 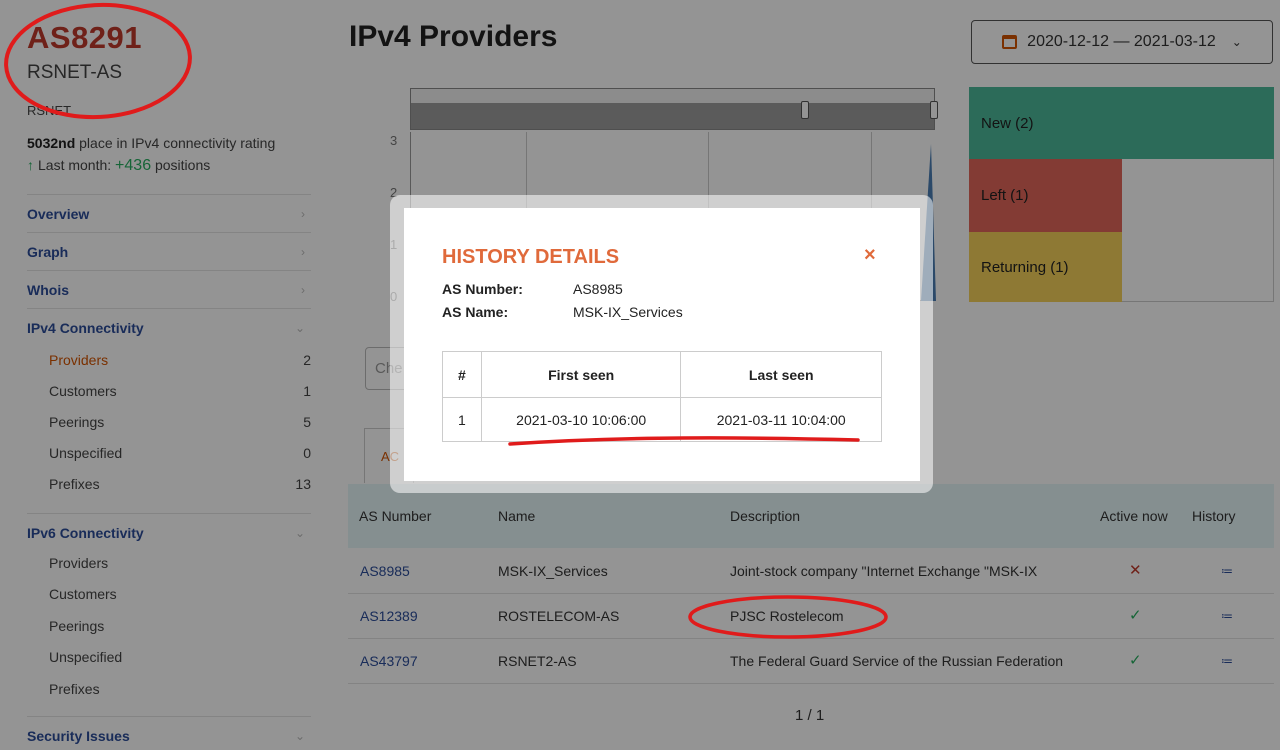 I want to click on as-number-label: AS Number:, so click(x=482, y=289).